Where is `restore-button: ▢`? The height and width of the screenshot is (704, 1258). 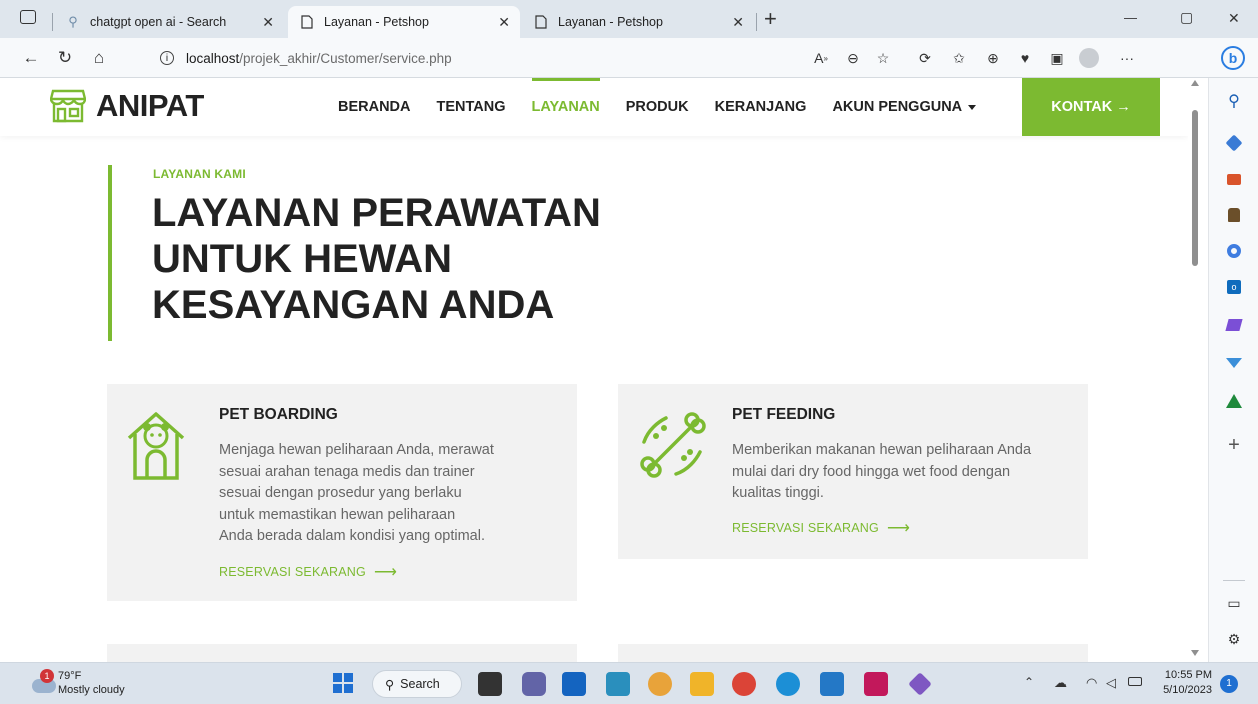 restore-button: ▢ is located at coordinates (1186, 17).